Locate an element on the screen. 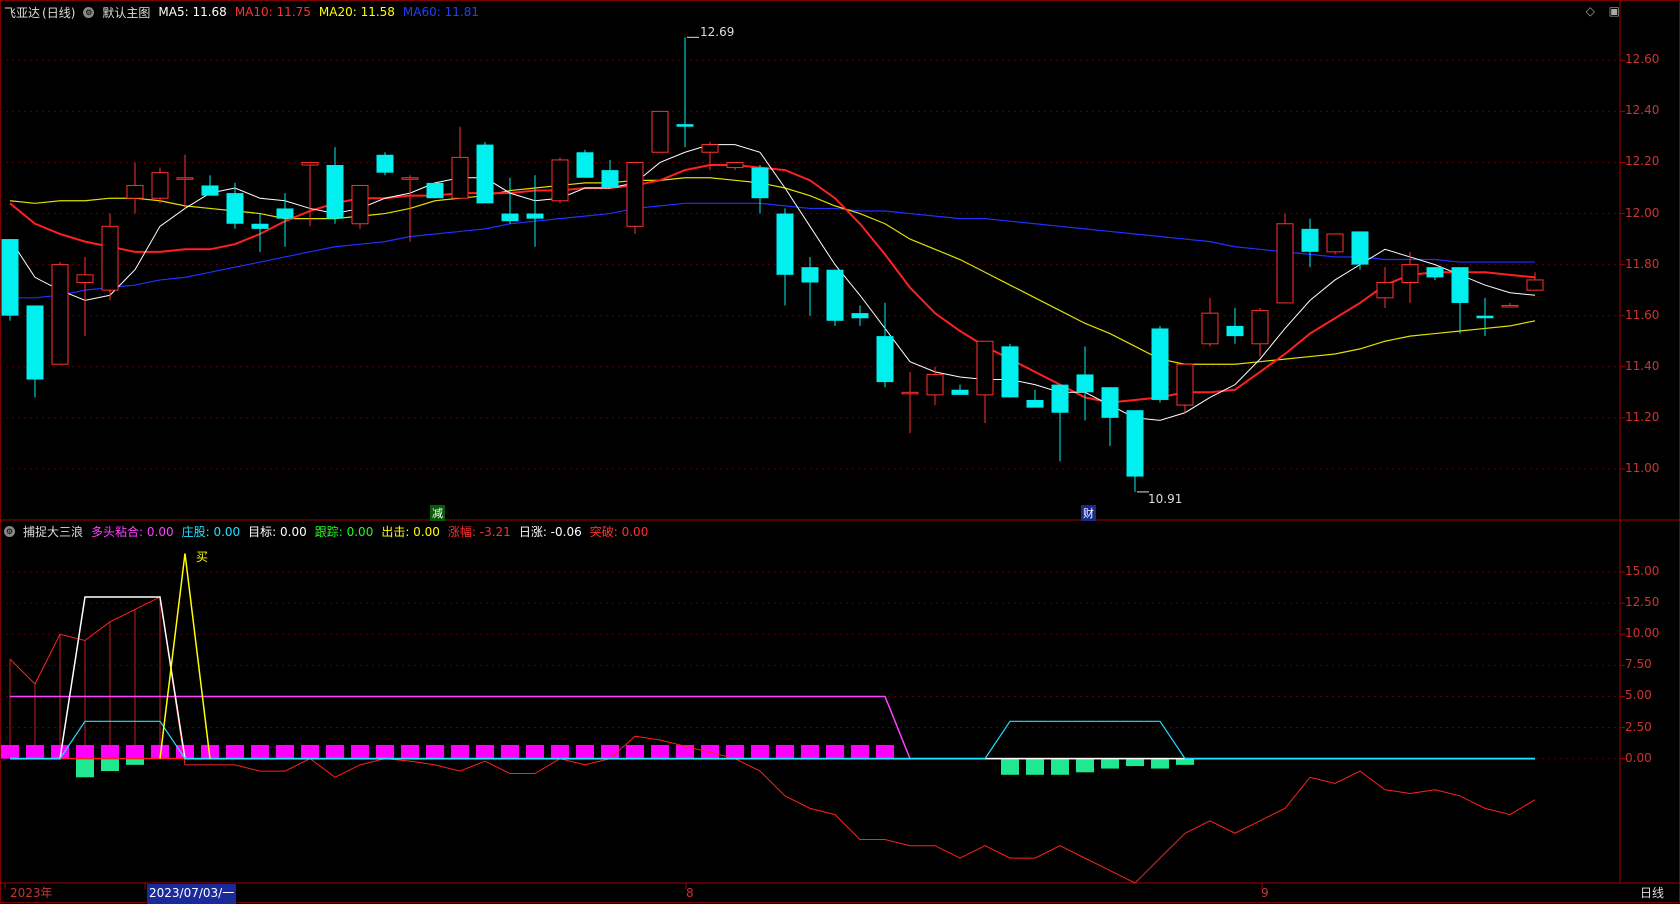 The width and height of the screenshot is (1680, 904). stock-name: 飞亚达 is located at coordinates (22, 12).